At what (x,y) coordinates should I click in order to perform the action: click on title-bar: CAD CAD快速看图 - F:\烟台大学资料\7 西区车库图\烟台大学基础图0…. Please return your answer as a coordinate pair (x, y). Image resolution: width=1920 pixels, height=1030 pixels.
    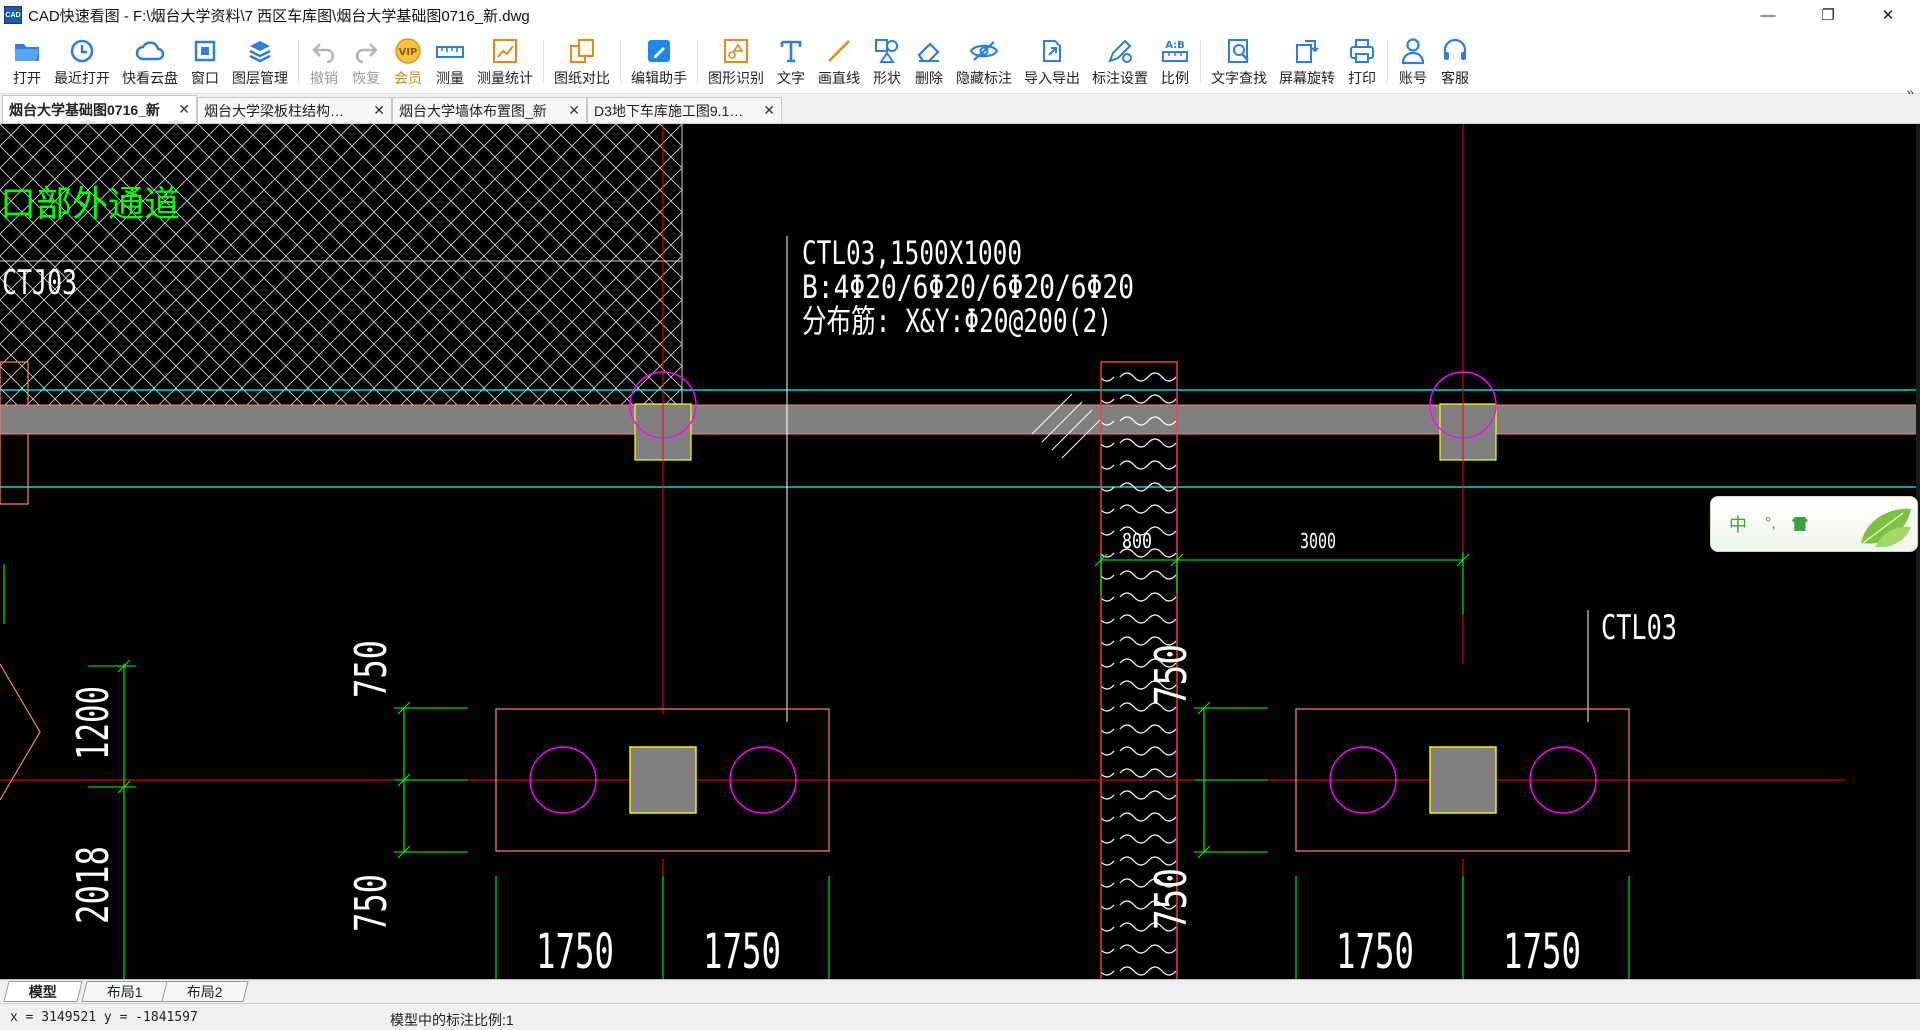
    Looking at the image, I should click on (960, 15).